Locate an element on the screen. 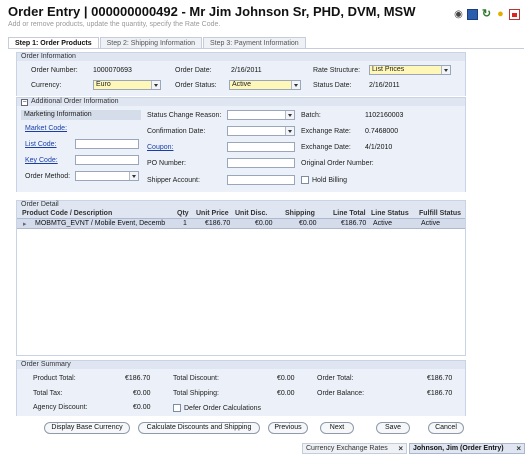 This screenshot has width=532, height=460. product-total-label: Product Total: is located at coordinates (54, 378).